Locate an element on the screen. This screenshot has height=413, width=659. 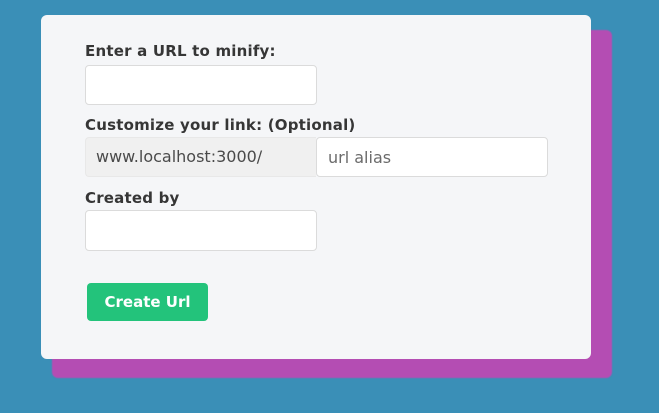
url-label: Enter a URL to minify: is located at coordinates (180, 51).